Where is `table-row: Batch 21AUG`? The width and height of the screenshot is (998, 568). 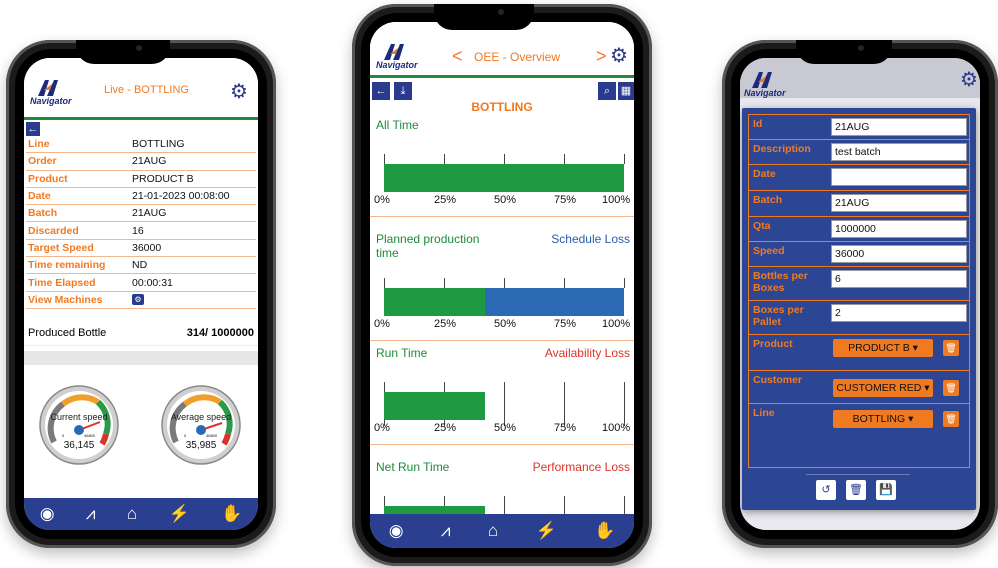 table-row: Batch 21AUG is located at coordinates (141, 214).